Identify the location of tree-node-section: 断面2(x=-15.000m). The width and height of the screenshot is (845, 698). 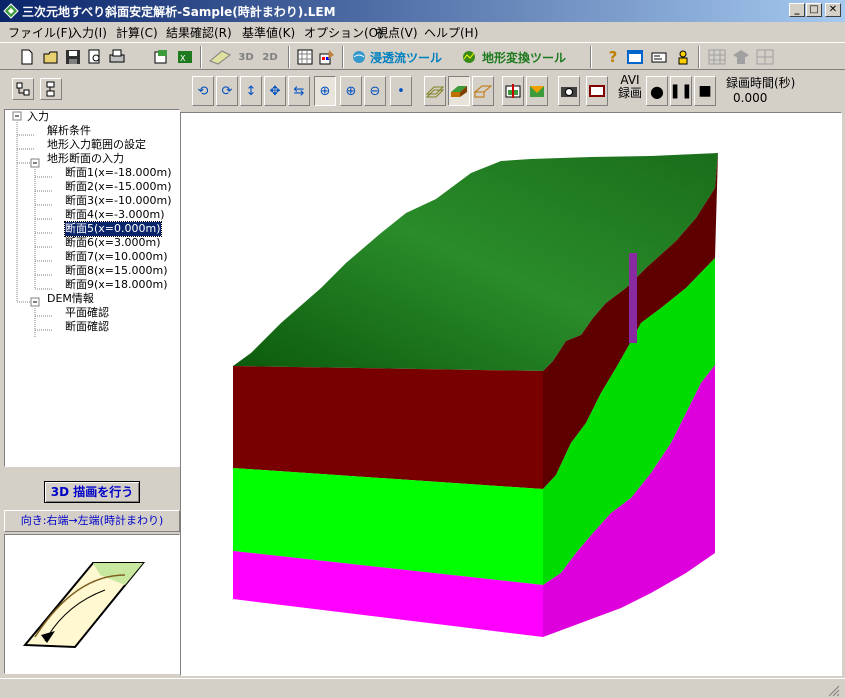
(118, 187).